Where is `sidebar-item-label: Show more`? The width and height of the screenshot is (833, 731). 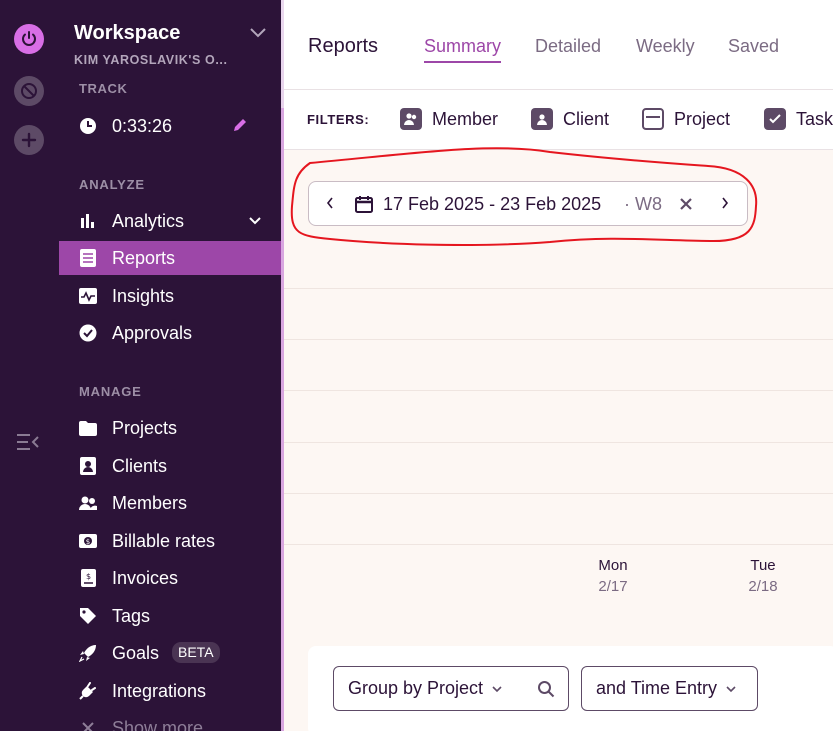 sidebar-item-label: Show more is located at coordinates (158, 724).